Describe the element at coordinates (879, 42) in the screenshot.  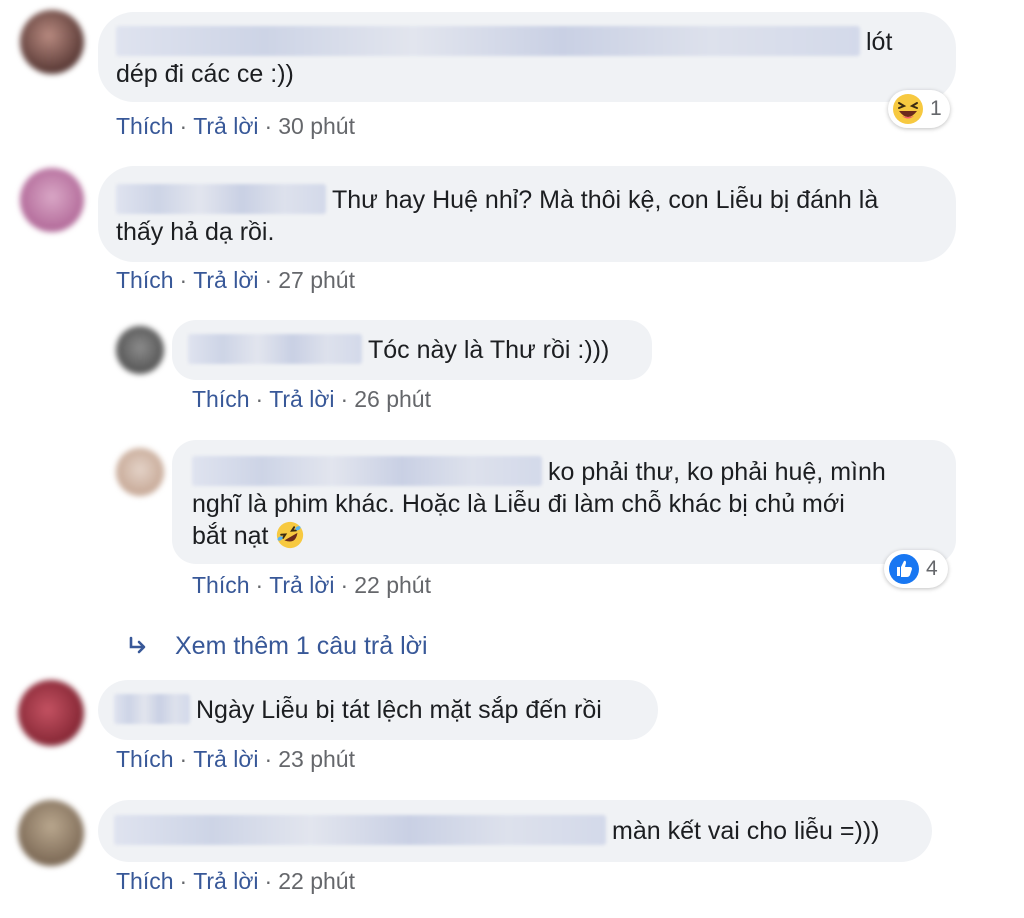
I see `comment-text: lót` at that location.